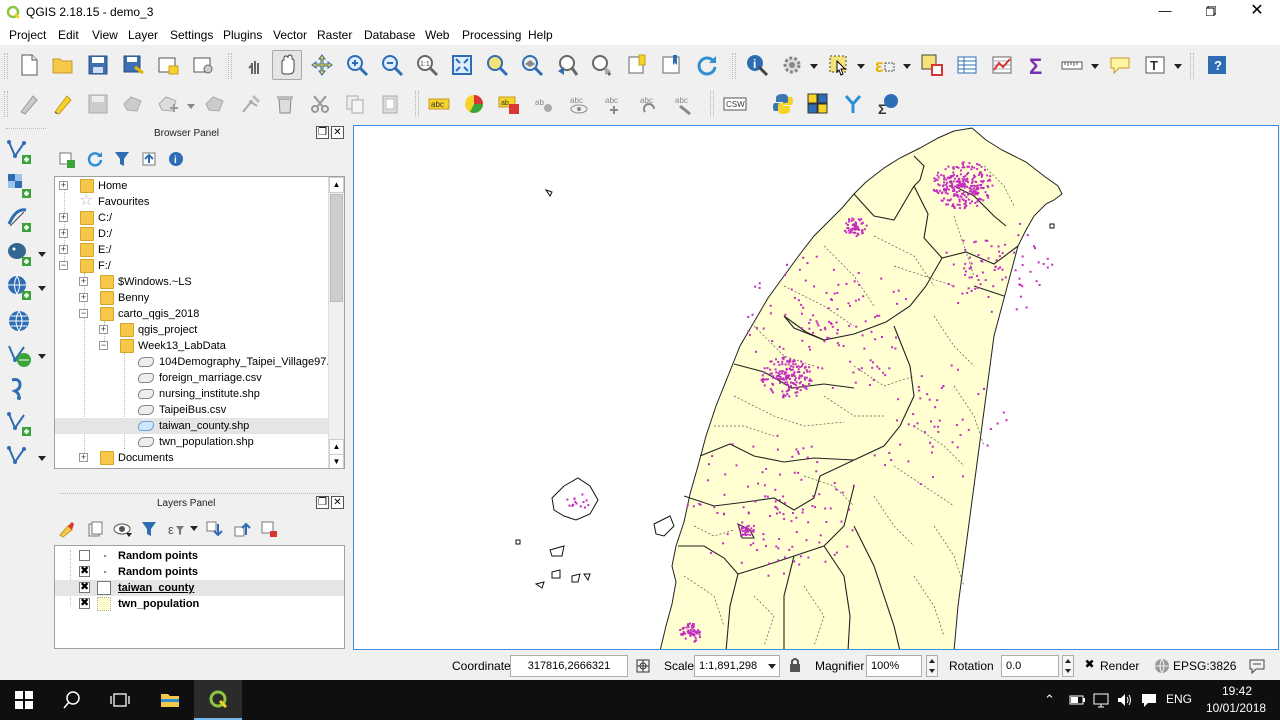  What do you see at coordinates (287, 65) in the screenshot?
I see `pan-map-icon` at bounding box center [287, 65].